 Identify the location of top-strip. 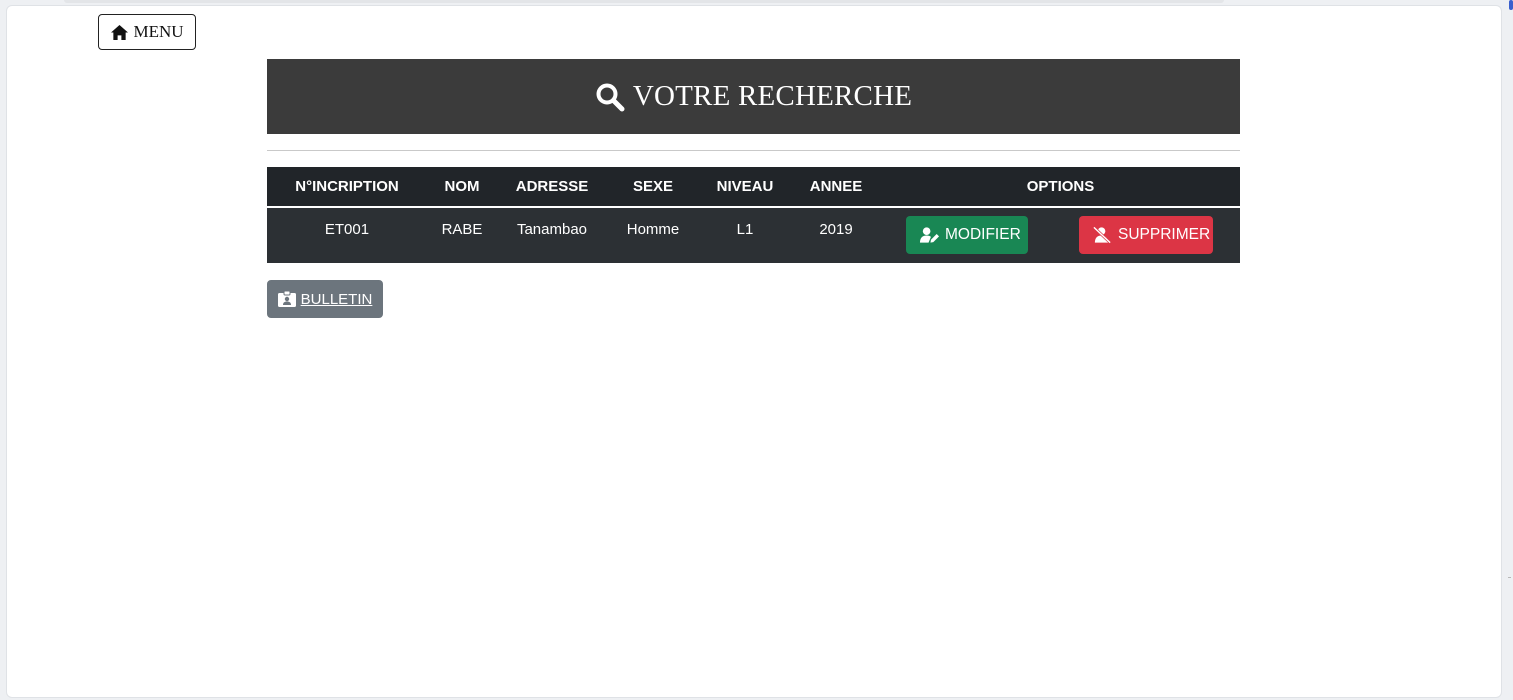
(644, 1).